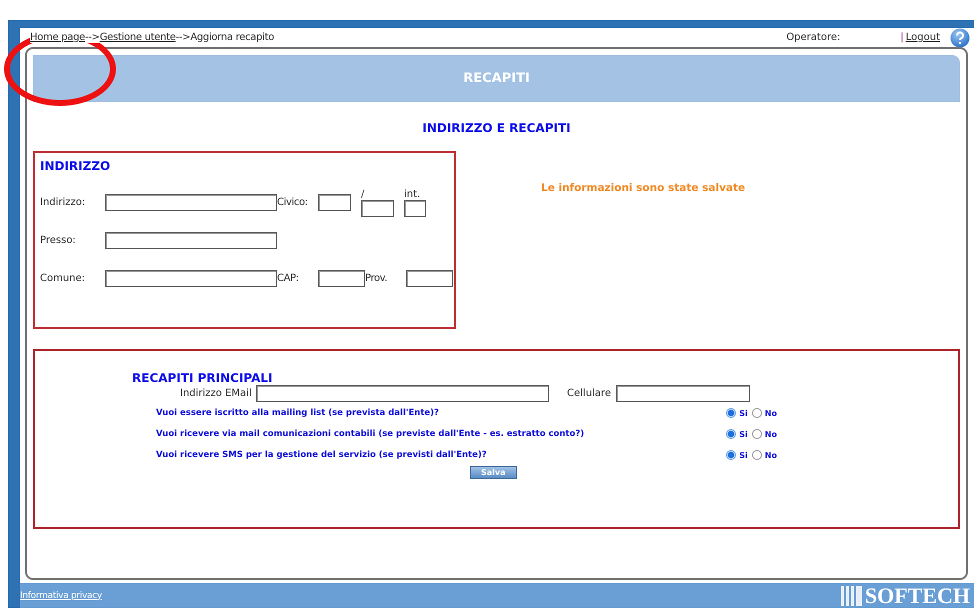  What do you see at coordinates (643, 189) in the screenshot?
I see `status-message: Le informazioni sono state salvate` at bounding box center [643, 189].